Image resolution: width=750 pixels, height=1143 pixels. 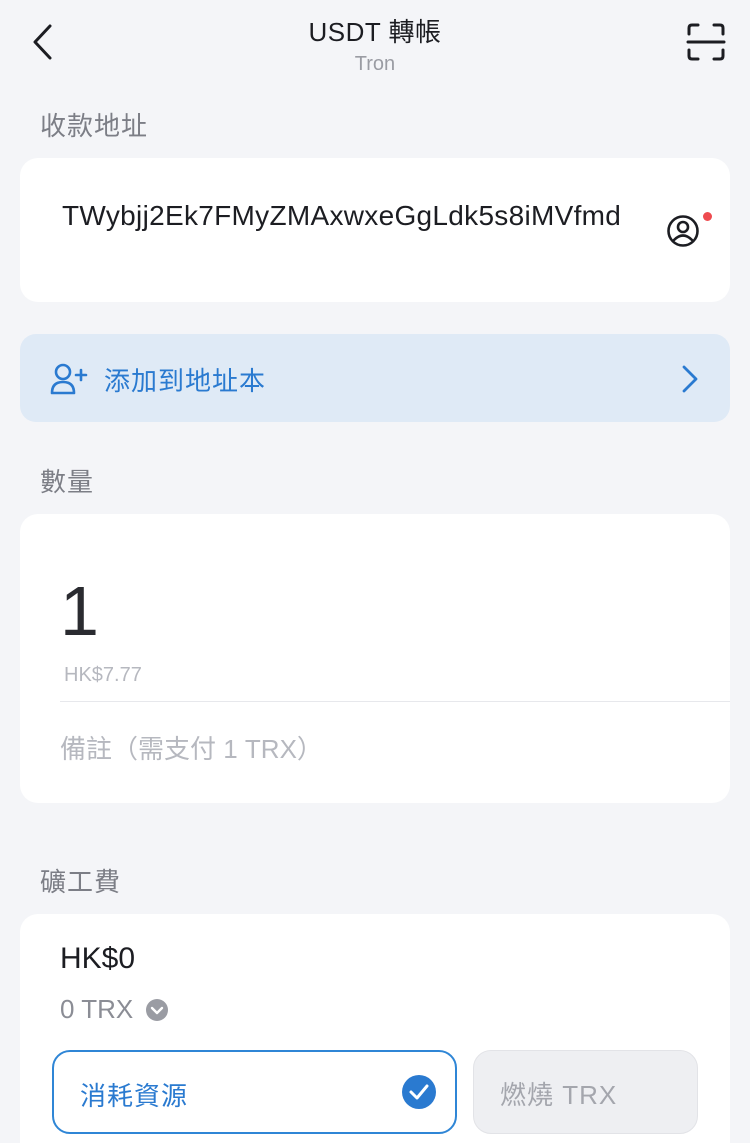 I want to click on scan-button, so click(x=706, y=42).